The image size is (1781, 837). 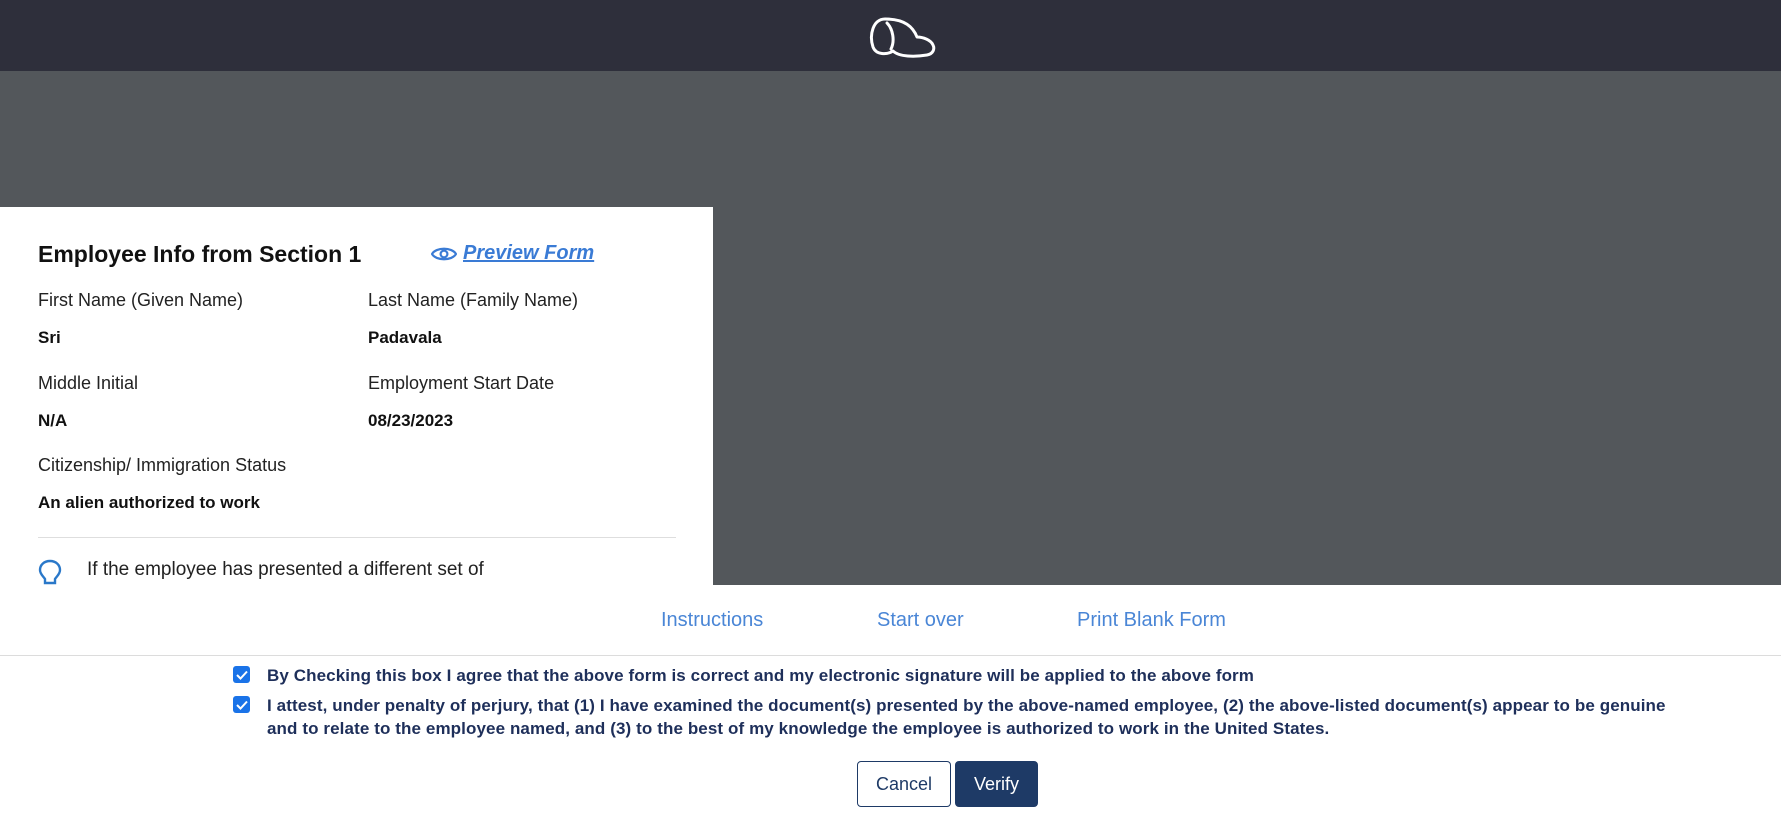 I want to click on preview-form-link: Preview Form, so click(x=512, y=253).